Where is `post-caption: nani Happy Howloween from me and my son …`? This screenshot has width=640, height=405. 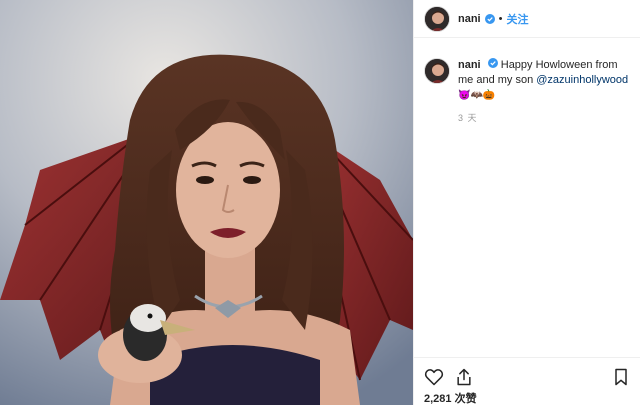
post-caption: nani Happy Howloween from me and my son … is located at coordinates (529, 92).